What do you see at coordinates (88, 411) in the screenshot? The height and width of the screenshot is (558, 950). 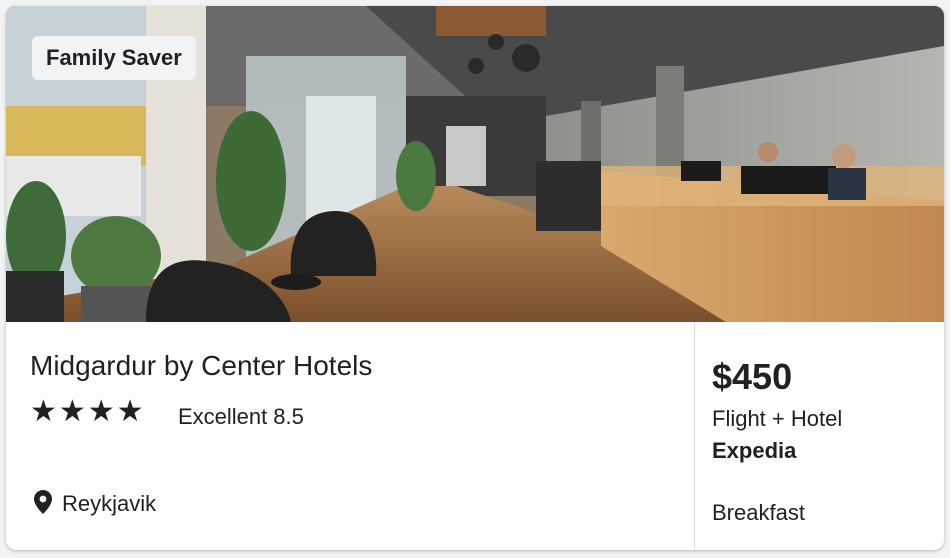 I see `star-rating-icon: ★★★★` at bounding box center [88, 411].